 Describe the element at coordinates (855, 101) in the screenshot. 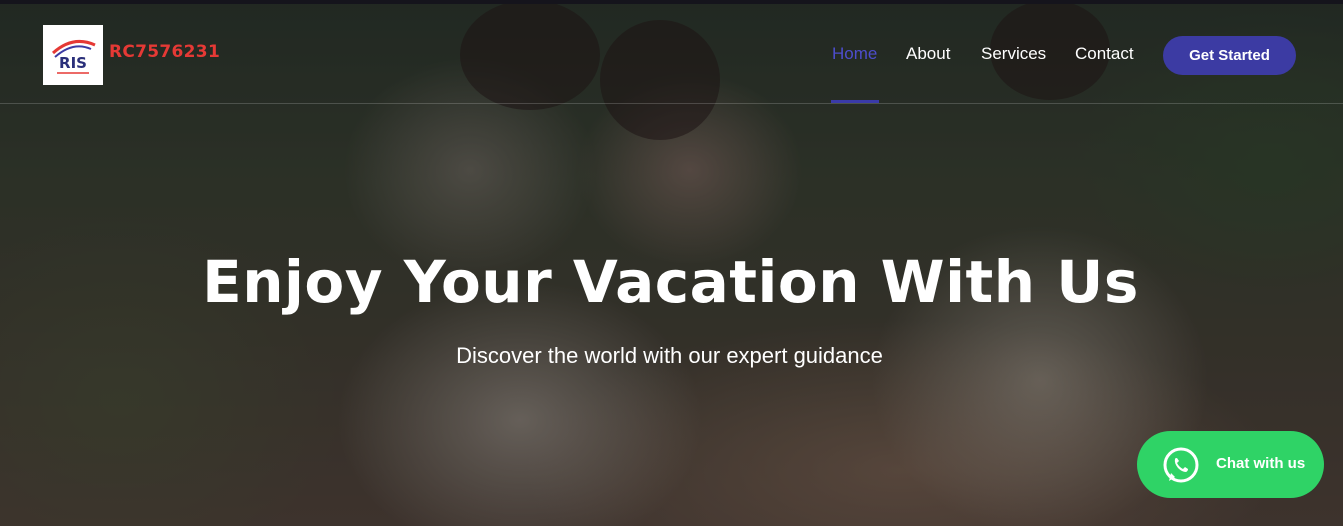

I see `nav-active-indicator` at that location.